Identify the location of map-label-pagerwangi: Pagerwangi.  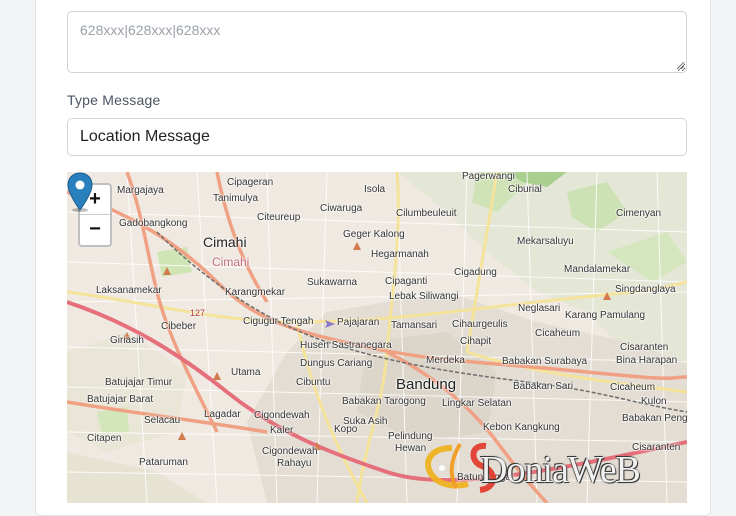
(488, 177).